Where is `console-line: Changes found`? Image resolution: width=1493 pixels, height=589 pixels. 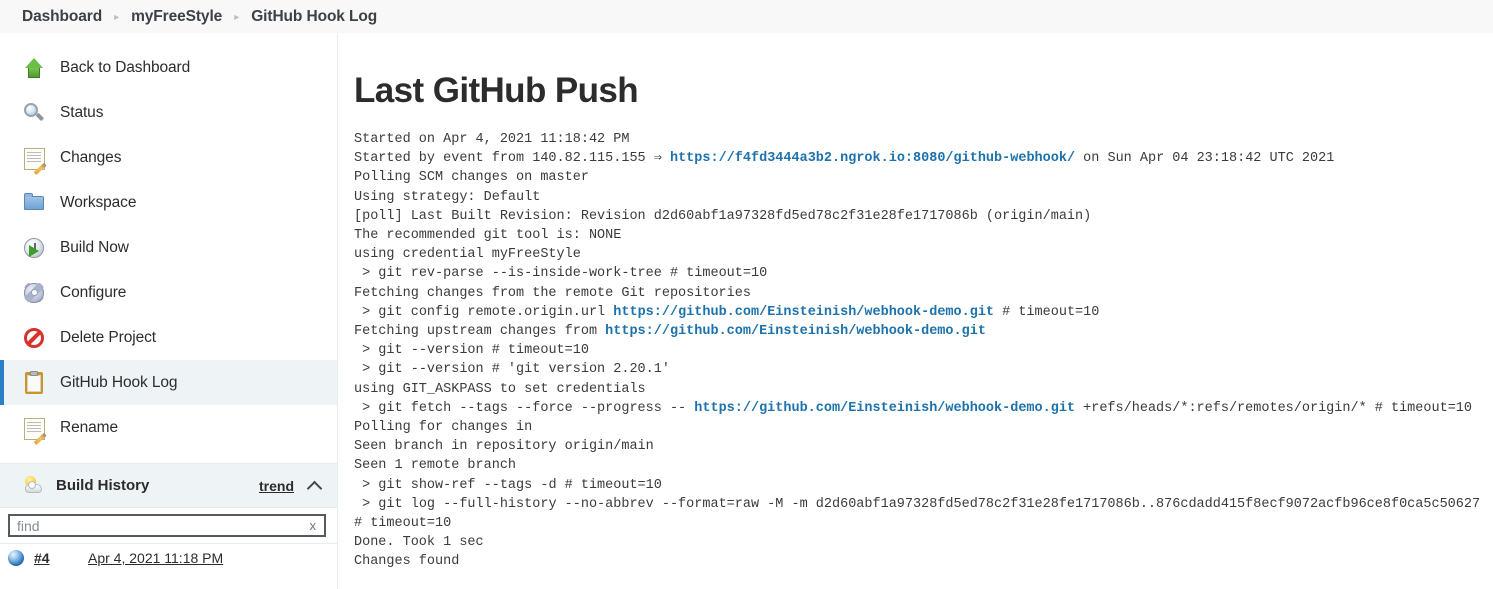
console-line: Changes found is located at coordinates (923, 561).